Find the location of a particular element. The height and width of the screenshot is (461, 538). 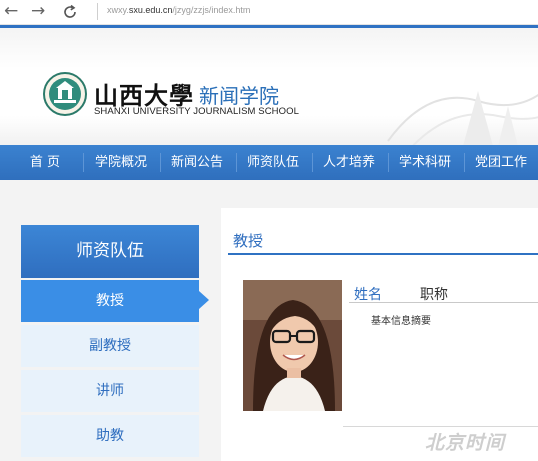

url-prefix: xwxy. is located at coordinates (118, 10).